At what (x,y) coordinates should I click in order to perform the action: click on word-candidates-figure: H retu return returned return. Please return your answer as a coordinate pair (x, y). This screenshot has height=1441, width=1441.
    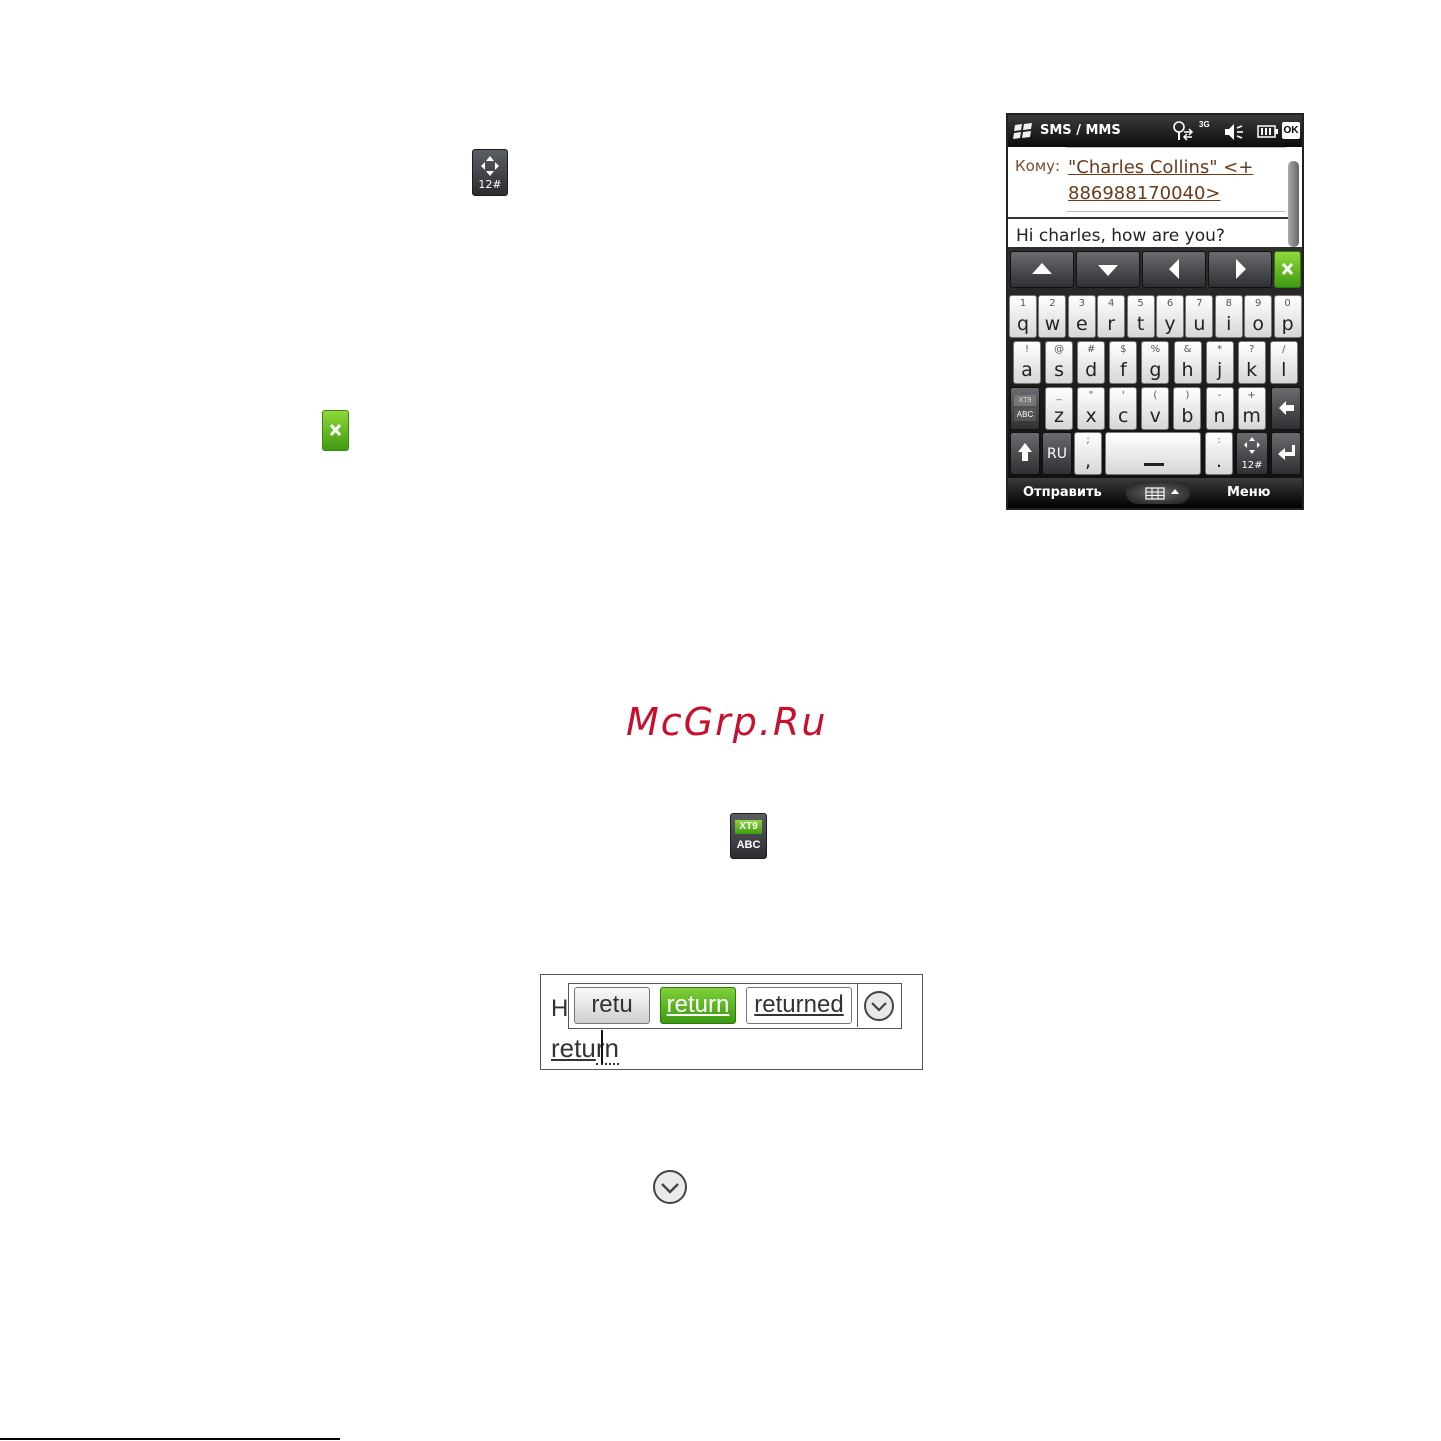
    Looking at the image, I should click on (731, 1022).